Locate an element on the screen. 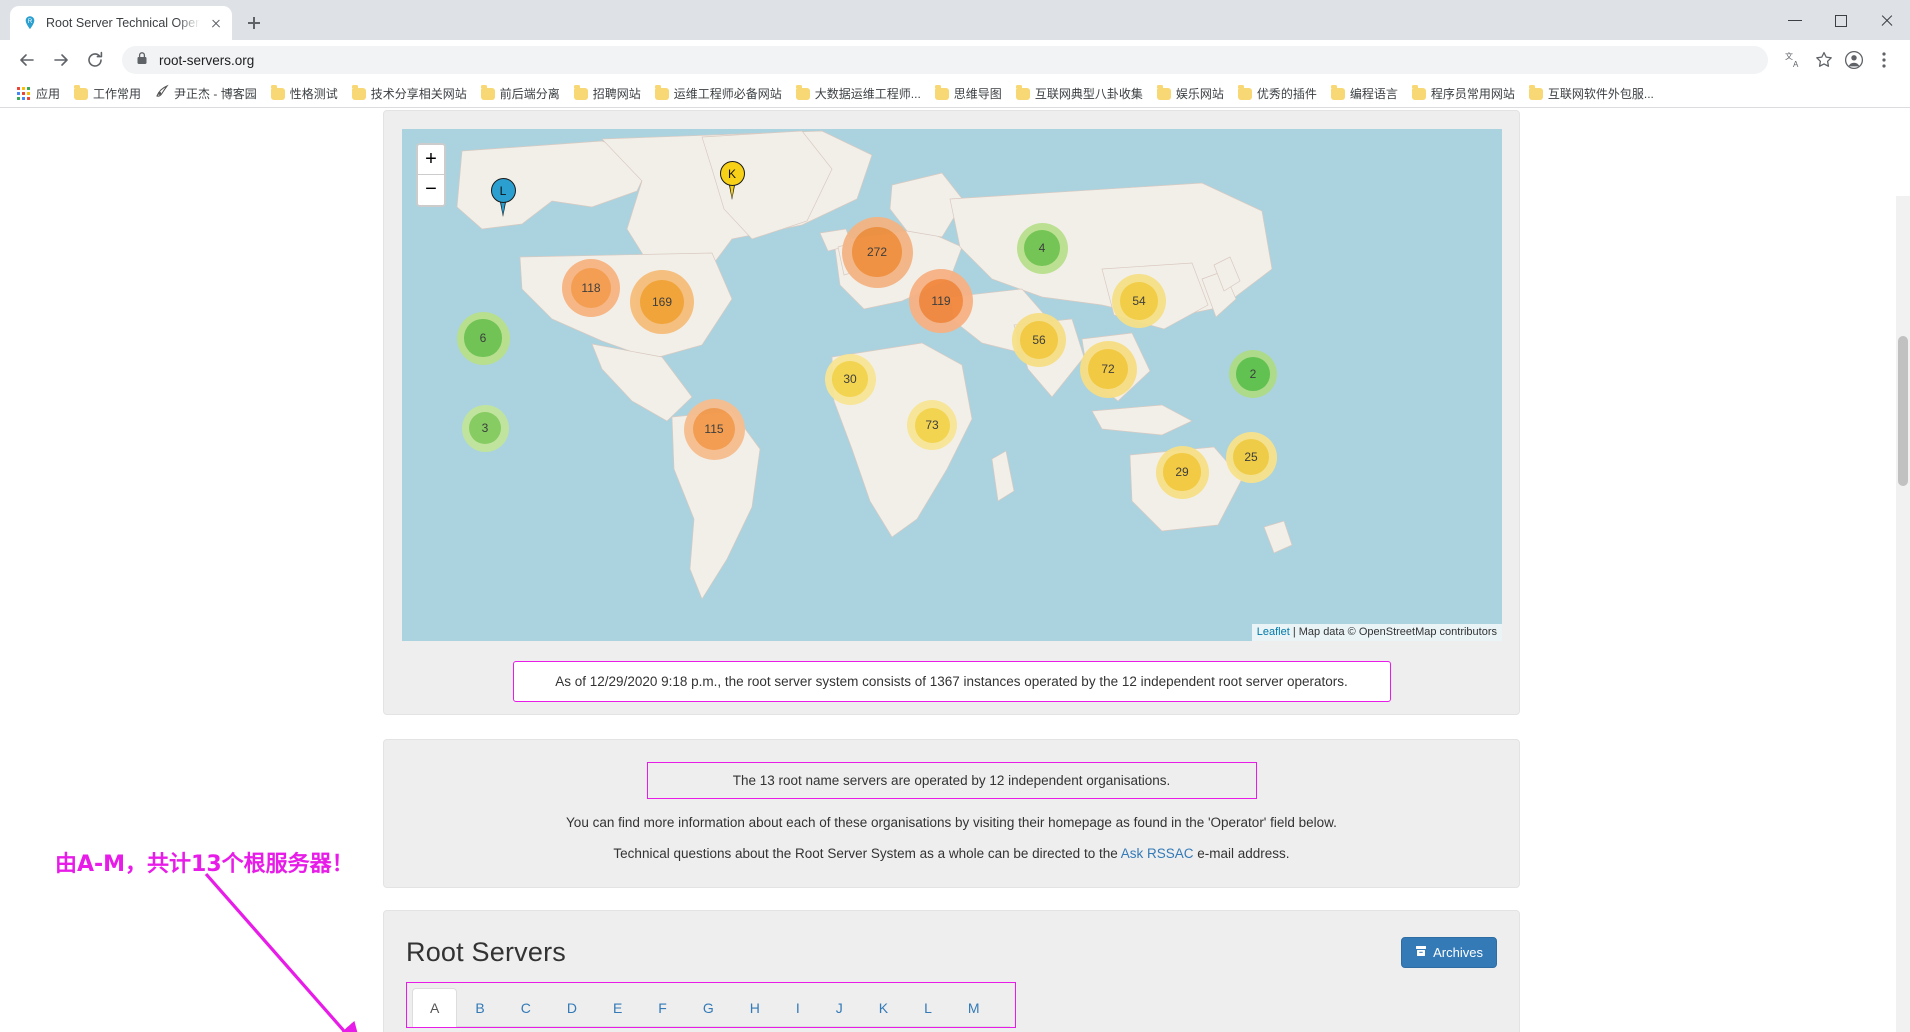 The width and height of the screenshot is (1910, 1032). bookmark-item: 招聘网站 is located at coordinates (607, 93).